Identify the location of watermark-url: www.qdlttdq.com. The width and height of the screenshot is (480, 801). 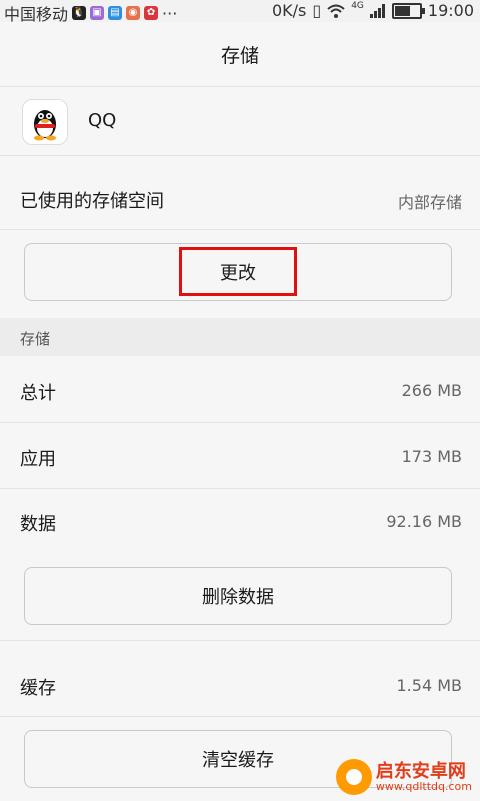
(423, 786).